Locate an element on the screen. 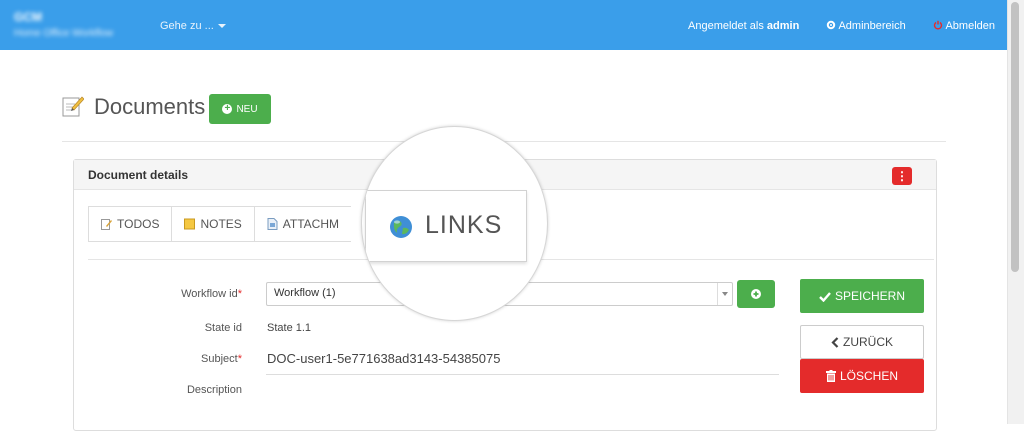  check-icon is located at coordinates (825, 296).